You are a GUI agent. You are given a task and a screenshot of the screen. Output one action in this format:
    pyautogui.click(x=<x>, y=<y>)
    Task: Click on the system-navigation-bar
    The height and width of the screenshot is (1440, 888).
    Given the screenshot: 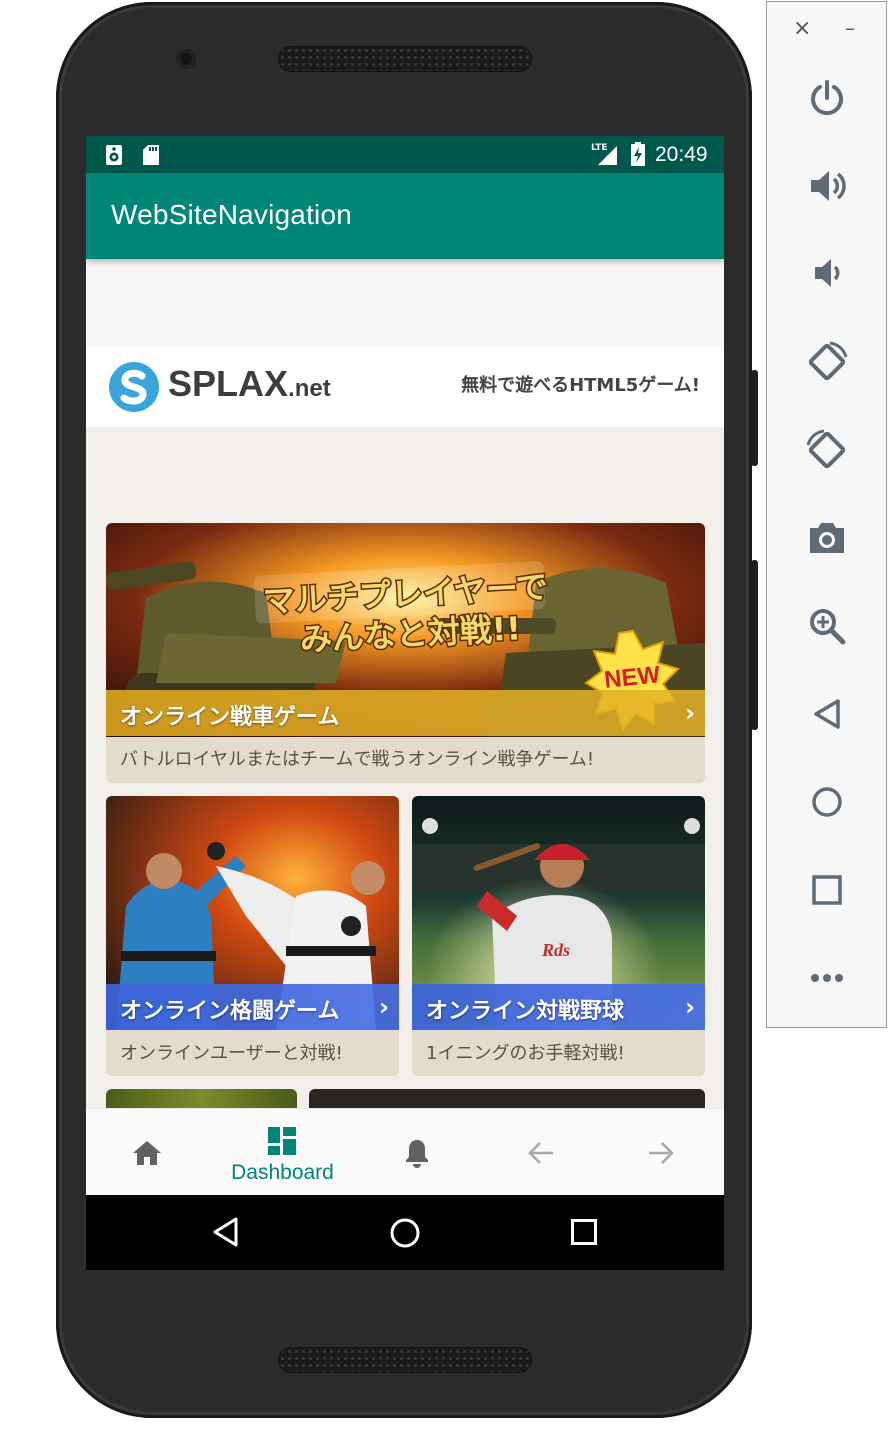 What is the action you would take?
    pyautogui.click(x=405, y=1232)
    